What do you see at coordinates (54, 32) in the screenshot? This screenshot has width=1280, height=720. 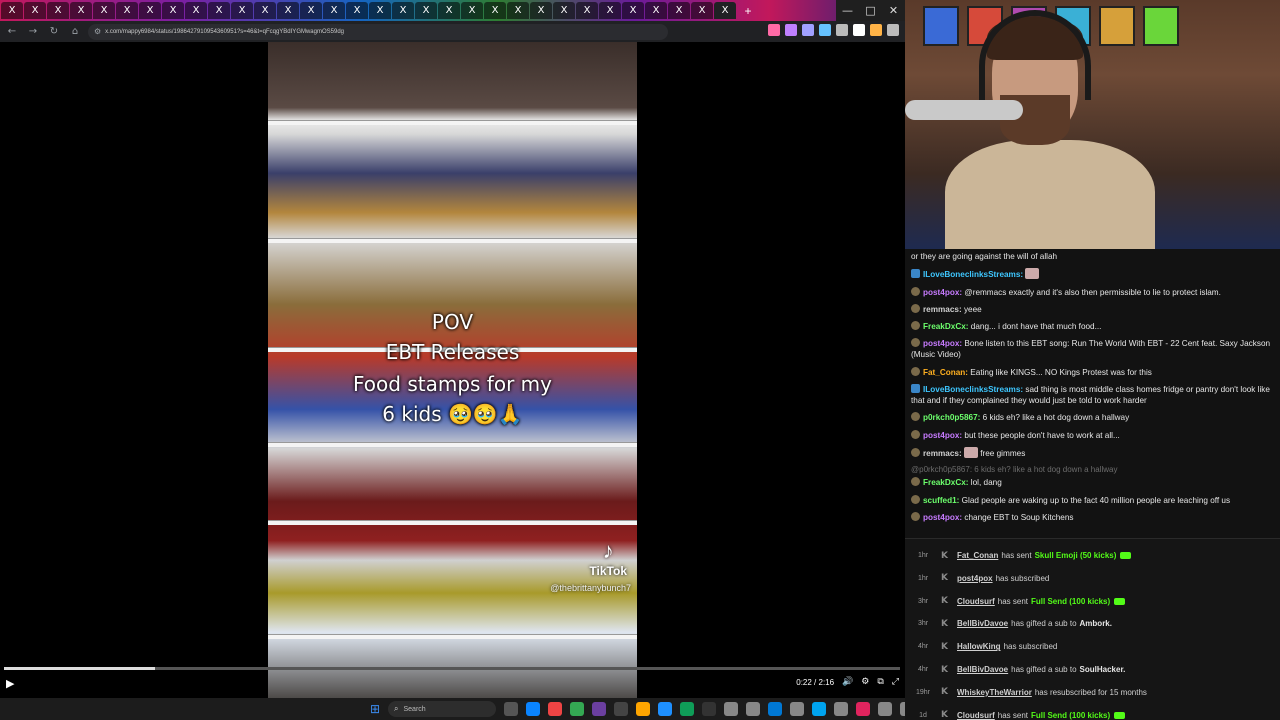 I see `reload-icon: ↻` at bounding box center [54, 32].